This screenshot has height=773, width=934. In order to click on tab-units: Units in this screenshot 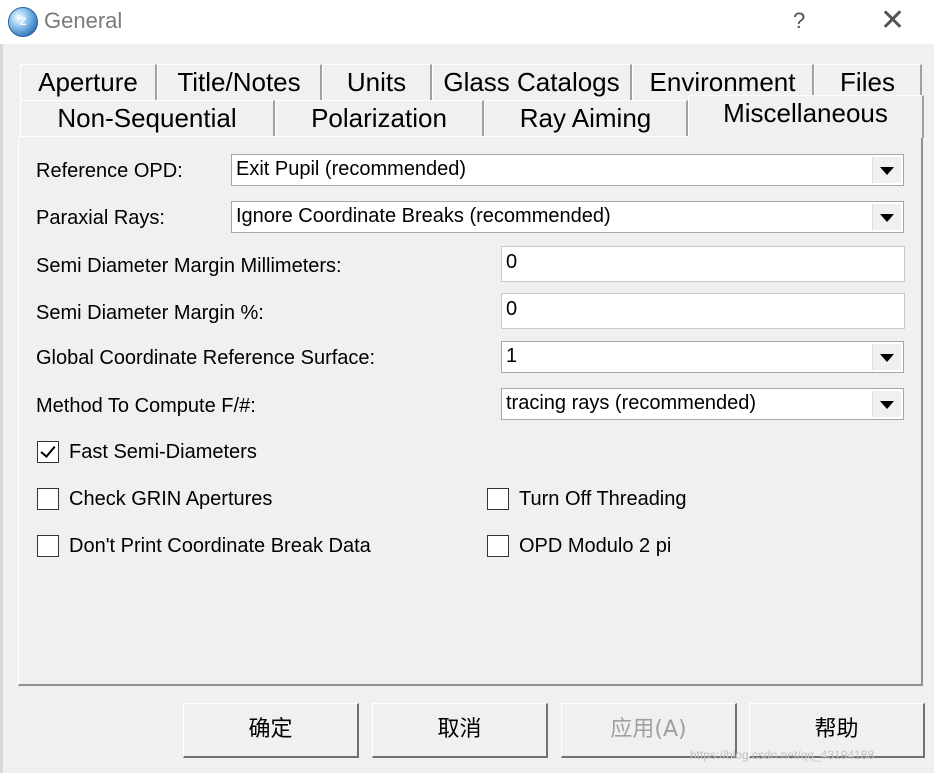, I will do `click(377, 82)`.